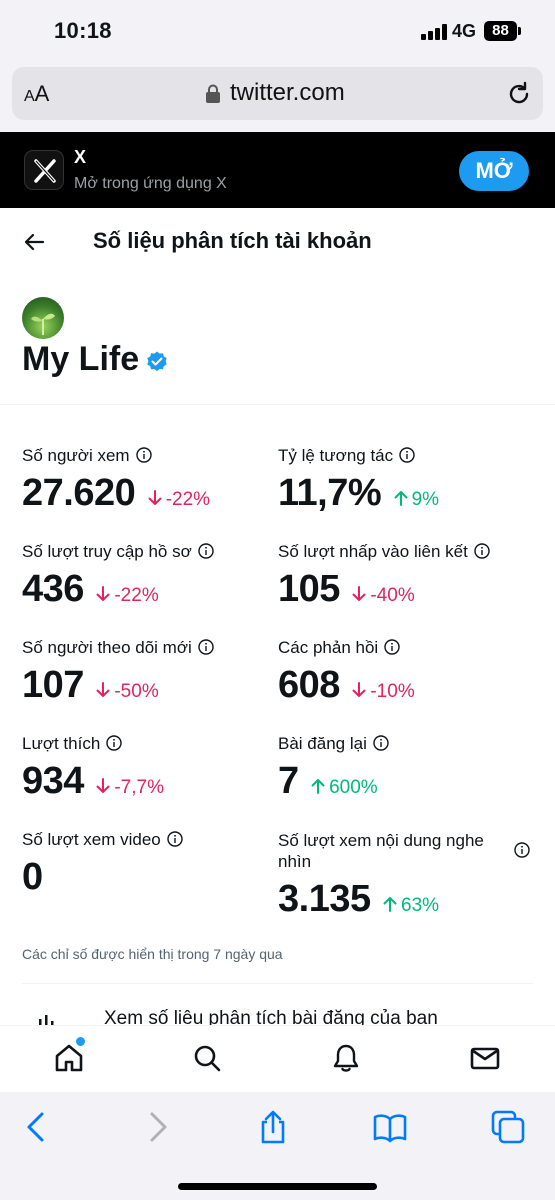 Image resolution: width=555 pixels, height=1200 pixels. I want to click on metric-value: 436, so click(53, 589).